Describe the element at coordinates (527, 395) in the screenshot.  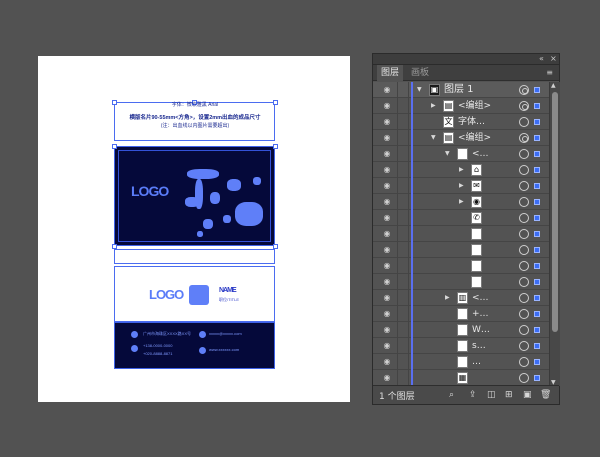
I see `new-layer-icon: ▣` at that location.